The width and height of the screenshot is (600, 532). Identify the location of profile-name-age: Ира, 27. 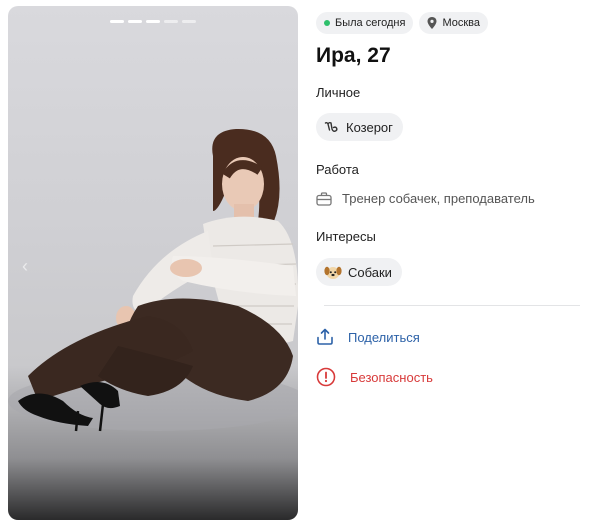
(353, 55).